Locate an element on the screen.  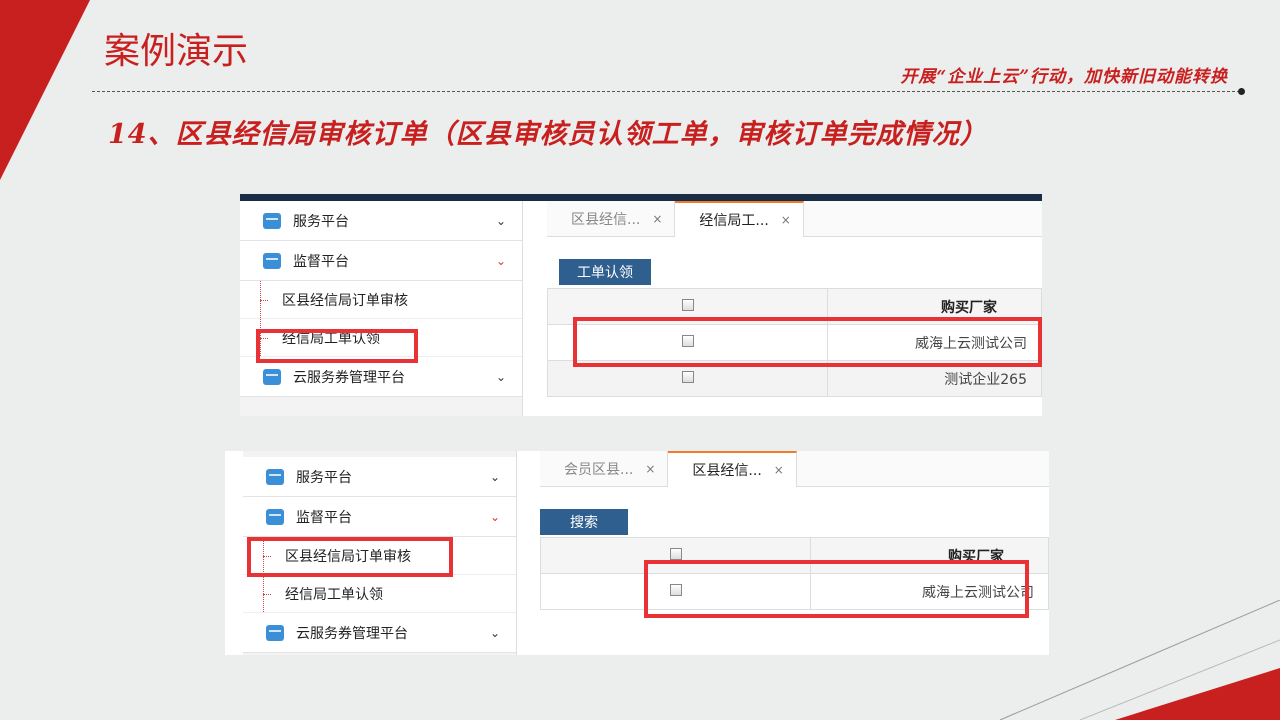
corner-decoration-bottom is located at coordinates (1197, 694).